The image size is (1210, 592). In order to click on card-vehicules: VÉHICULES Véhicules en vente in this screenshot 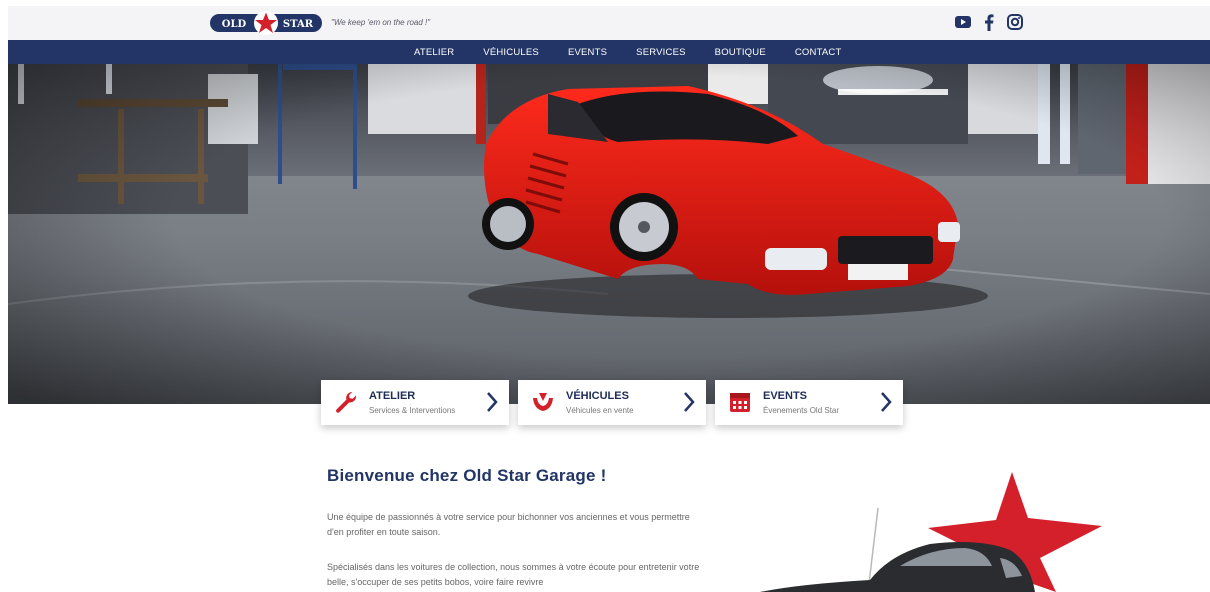, I will do `click(612, 402)`.